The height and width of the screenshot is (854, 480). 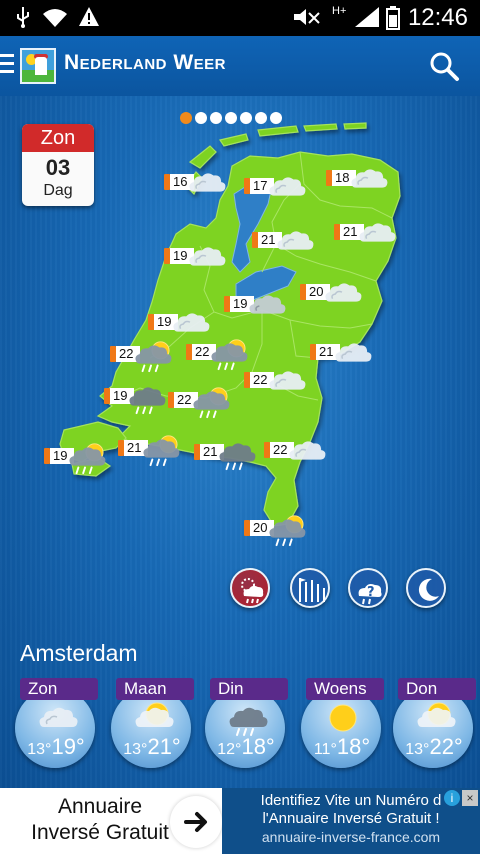 What do you see at coordinates (266, 308) in the screenshot?
I see `weather-cloud-dark-icon` at bounding box center [266, 308].